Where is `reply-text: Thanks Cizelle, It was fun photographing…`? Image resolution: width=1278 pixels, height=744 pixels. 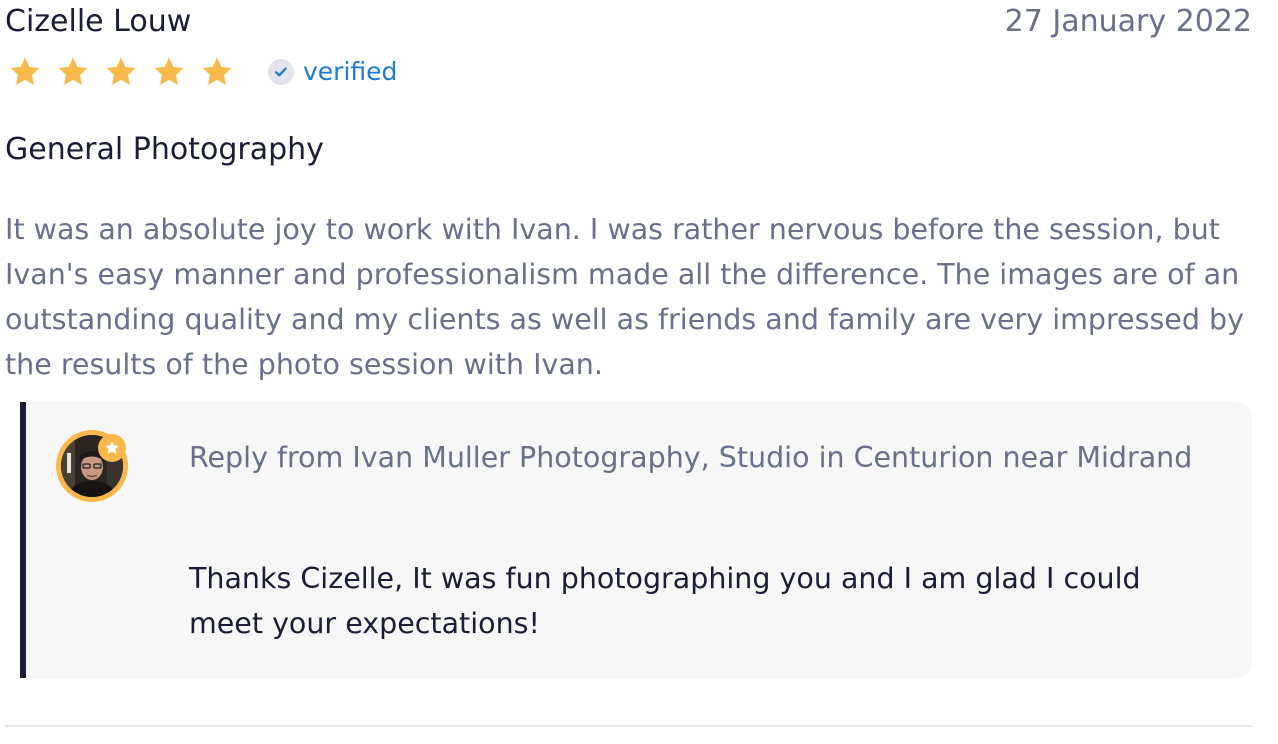 reply-text: Thanks Cizelle, It was fun photographing… is located at coordinates (665, 601).